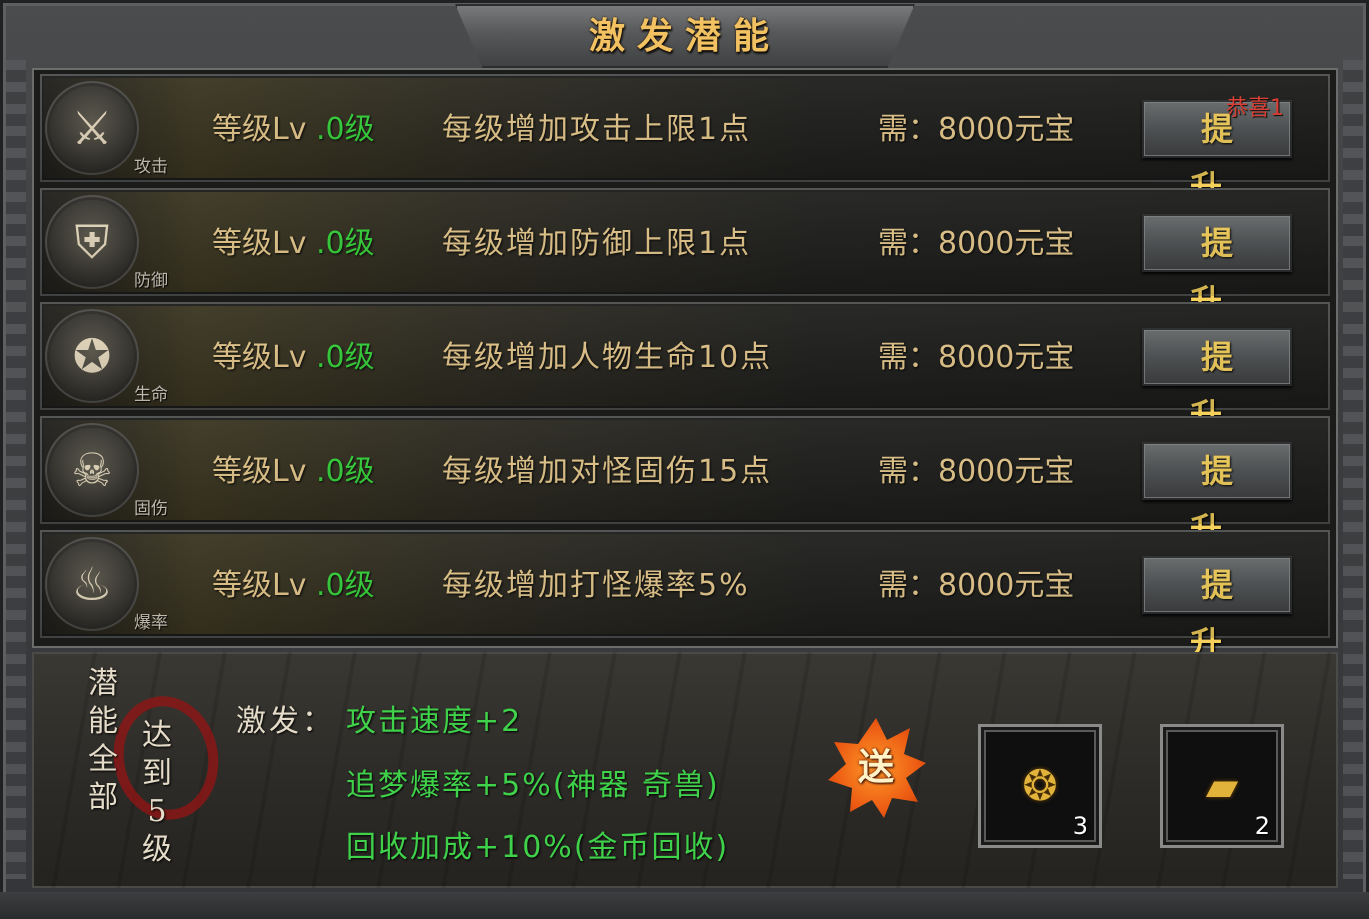  What do you see at coordinates (103, 683) in the screenshot?
I see `condition-char: 潜` at bounding box center [103, 683].